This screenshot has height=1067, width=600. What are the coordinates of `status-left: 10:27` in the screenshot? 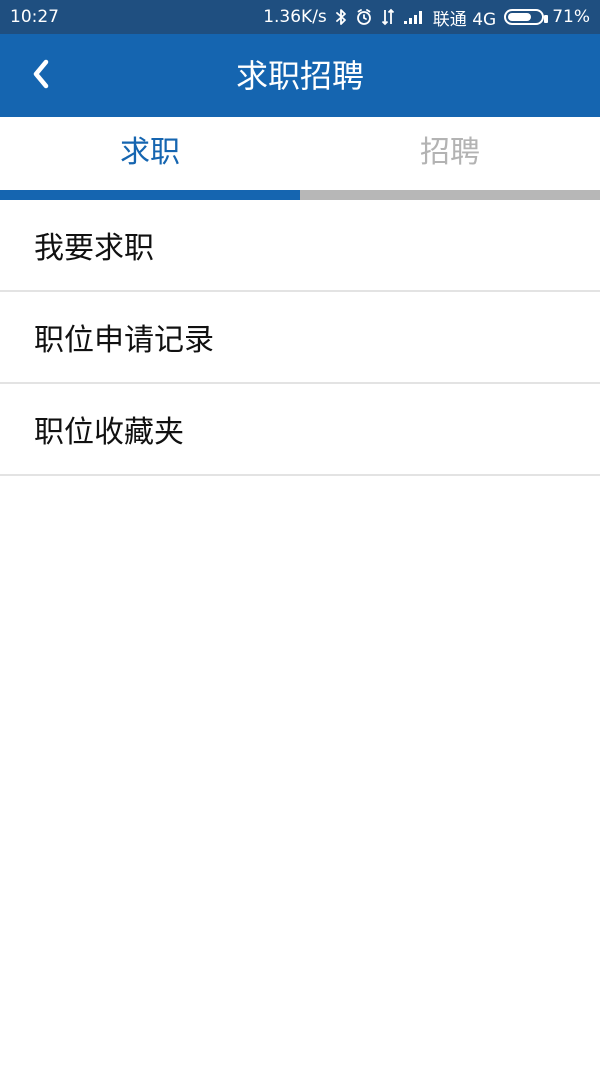 It's located at (34, 17).